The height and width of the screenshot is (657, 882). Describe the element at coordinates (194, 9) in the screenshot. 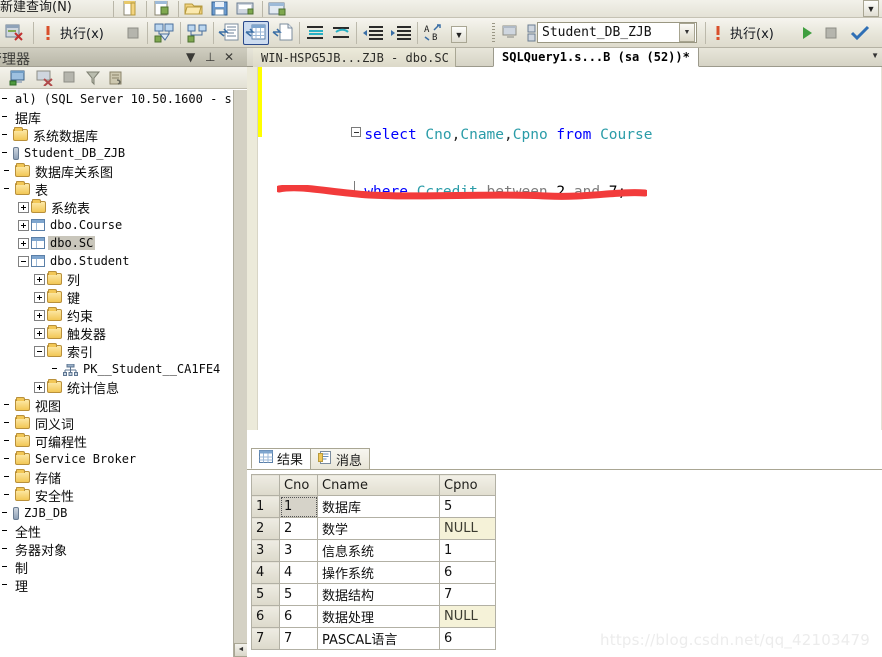

I see `open-folder-icon` at that location.